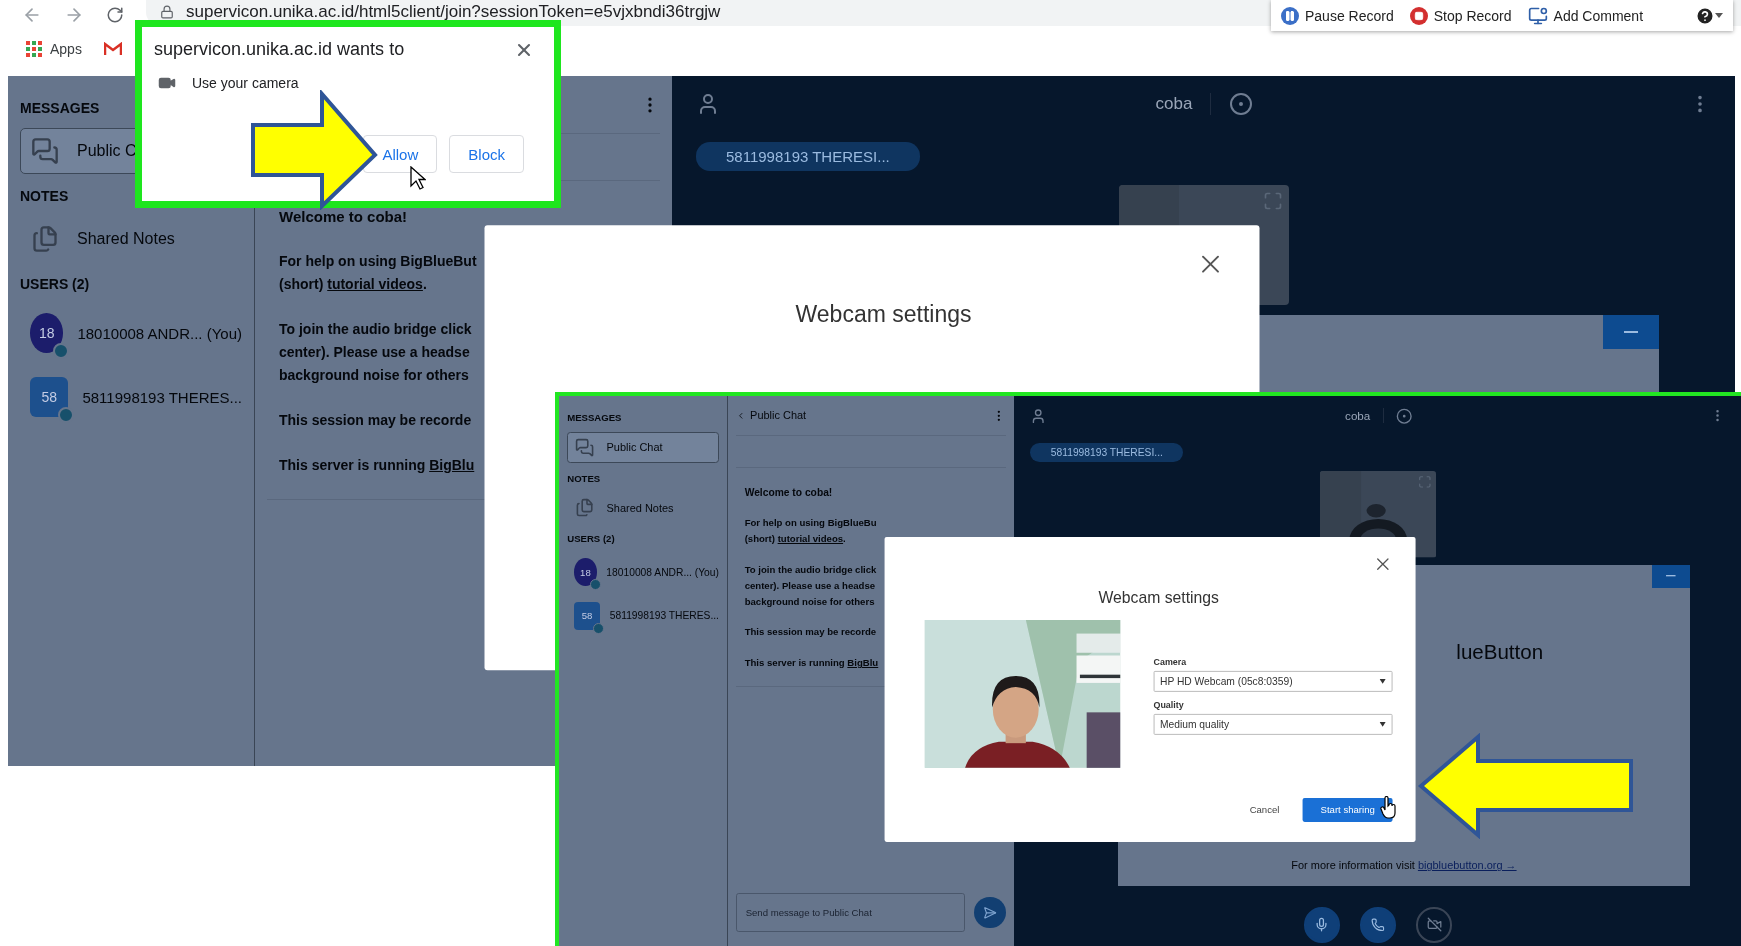 The height and width of the screenshot is (946, 1741). I want to click on field-label: Quality, so click(1169, 704).